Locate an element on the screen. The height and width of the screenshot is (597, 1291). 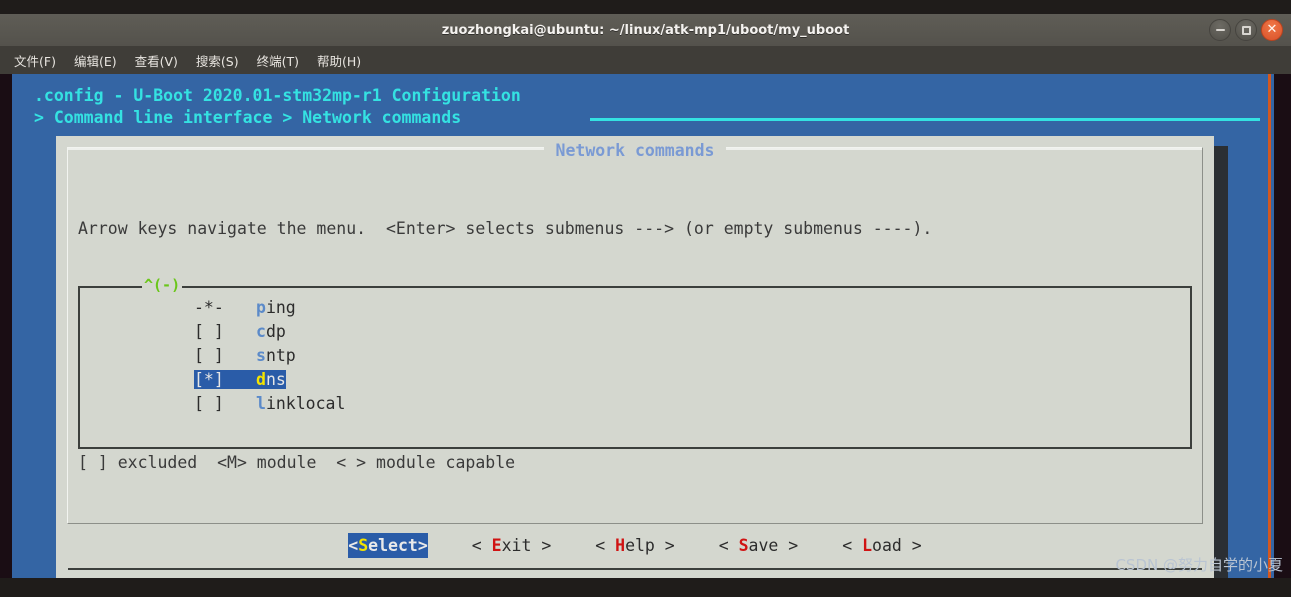
option-row: [ ] sntp is located at coordinates (635, 356).